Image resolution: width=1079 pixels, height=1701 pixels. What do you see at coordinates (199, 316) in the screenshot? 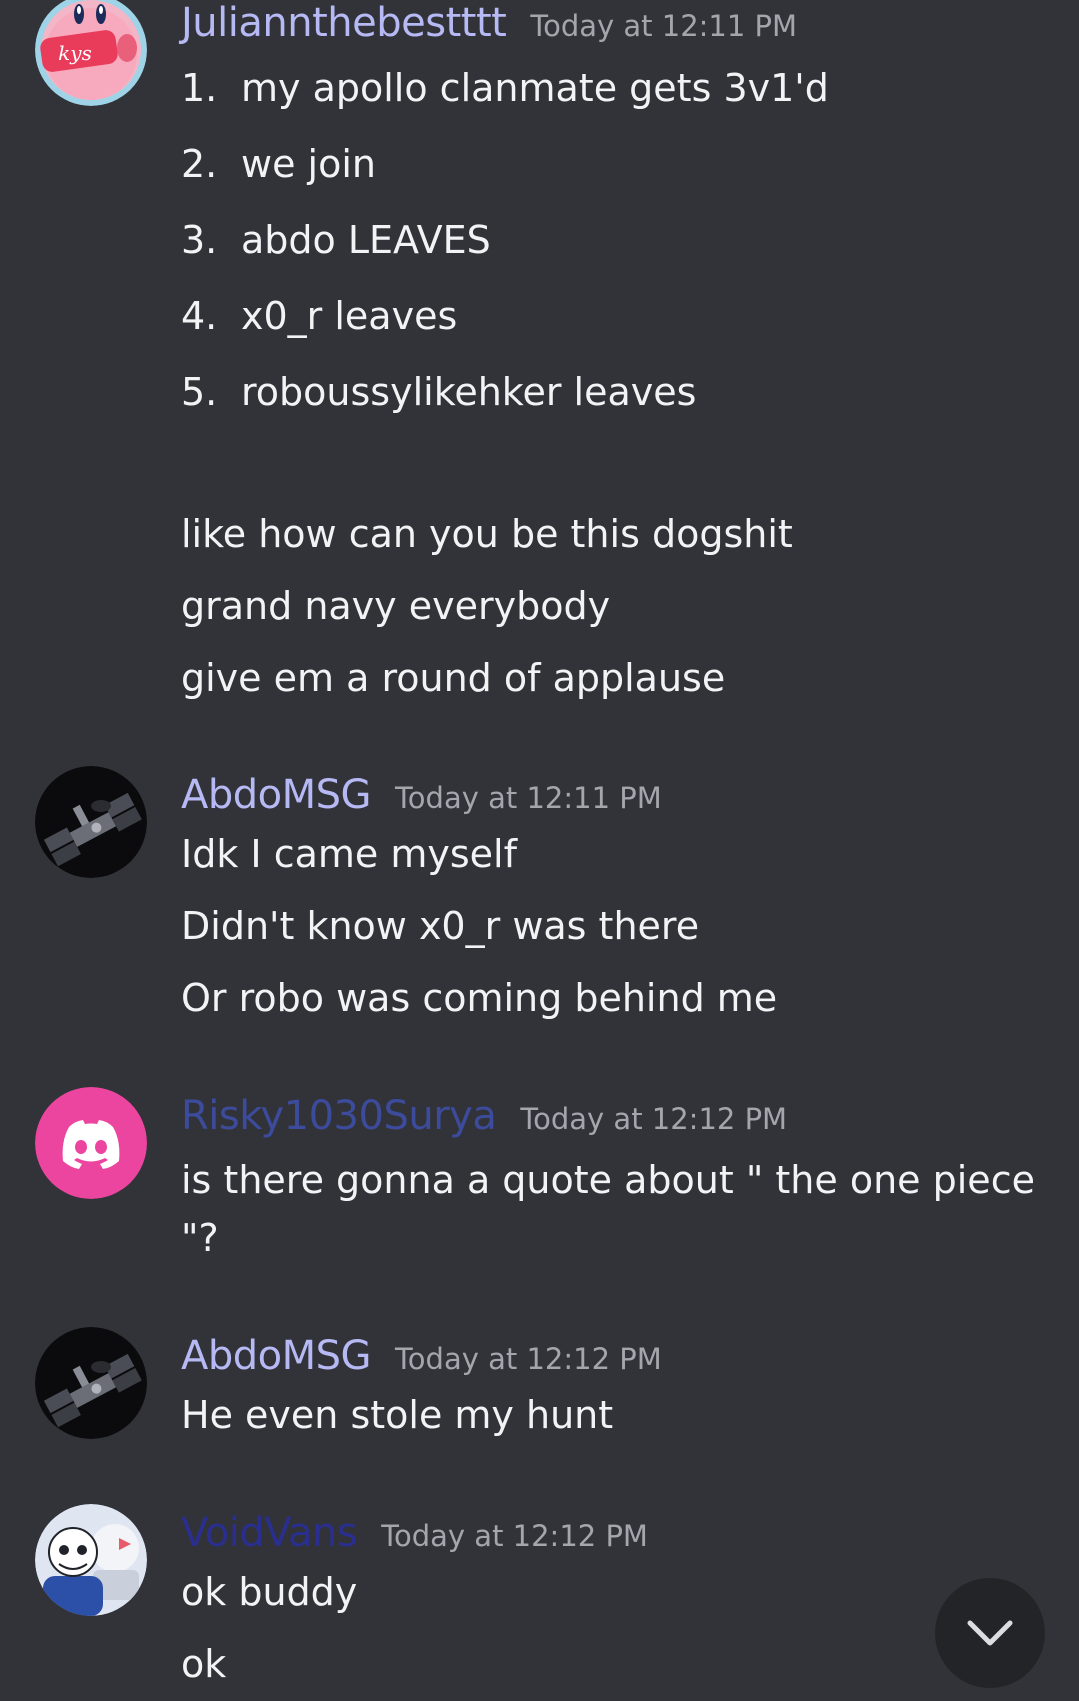
I see `list-number: 4.` at bounding box center [199, 316].